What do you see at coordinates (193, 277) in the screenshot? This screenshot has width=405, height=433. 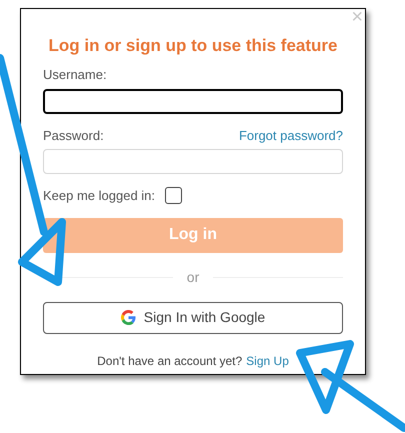 I see `divider-text: or` at bounding box center [193, 277].